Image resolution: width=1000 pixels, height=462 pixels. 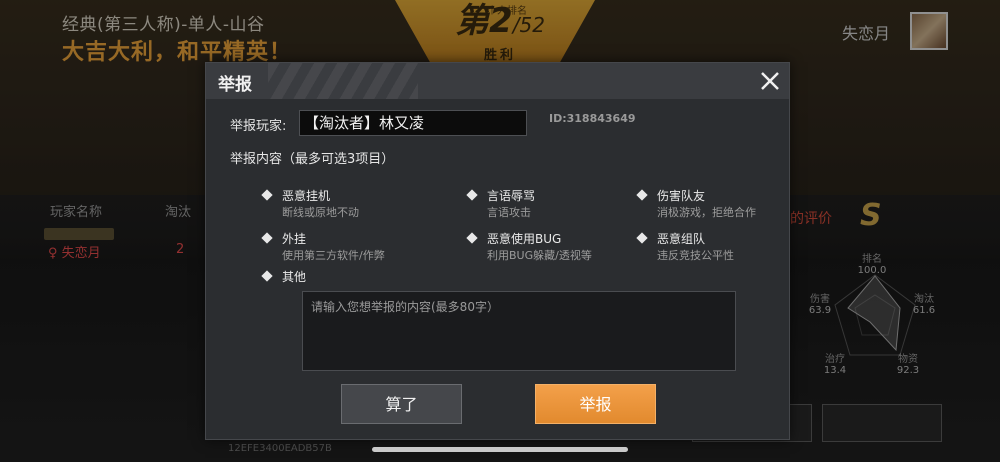 What do you see at coordinates (235, 85) in the screenshot?
I see `dialog-title: 举报` at bounding box center [235, 85].